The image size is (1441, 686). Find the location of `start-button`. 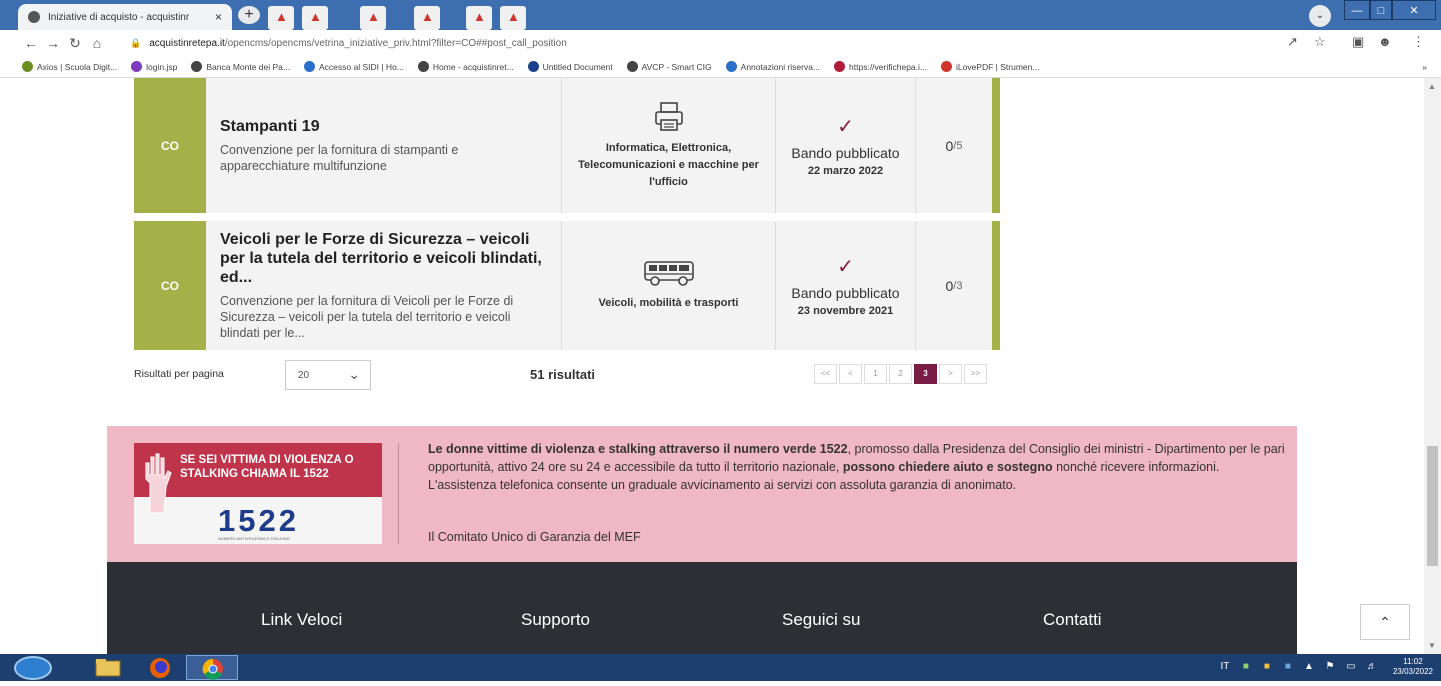

start-button is located at coordinates (33, 668).